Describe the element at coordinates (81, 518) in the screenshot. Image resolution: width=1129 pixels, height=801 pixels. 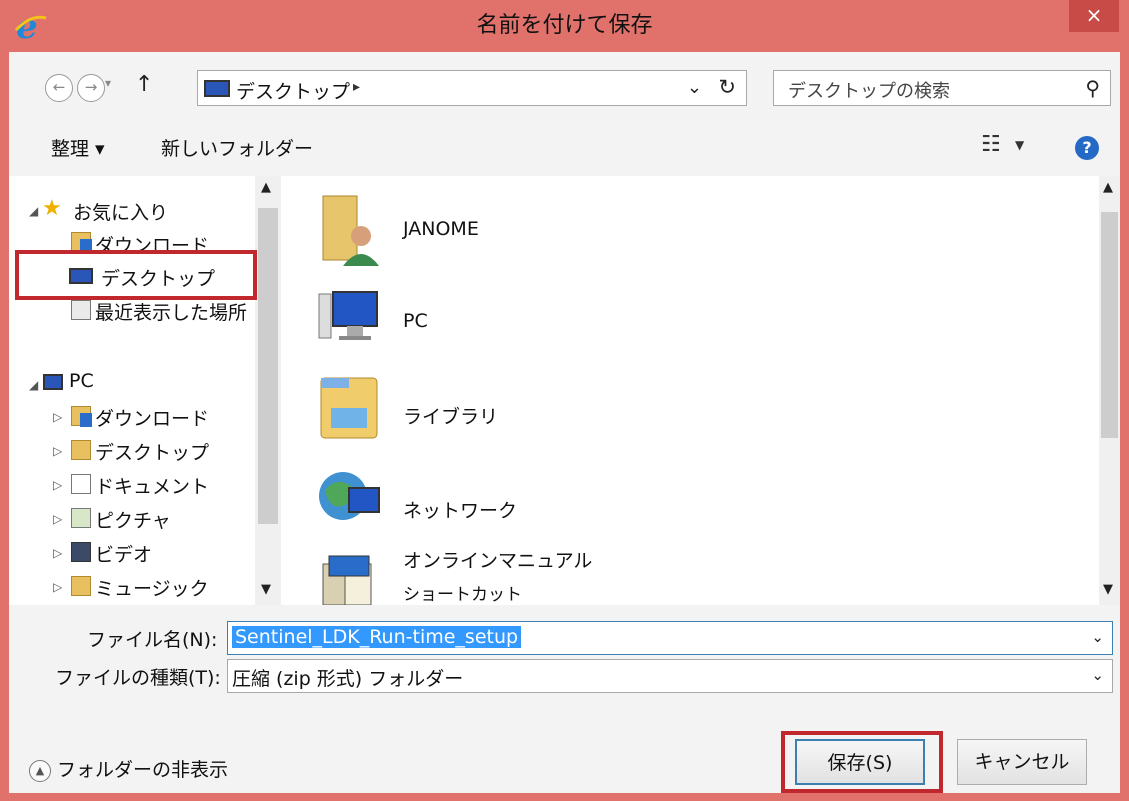
I see `pictures-icon` at that location.